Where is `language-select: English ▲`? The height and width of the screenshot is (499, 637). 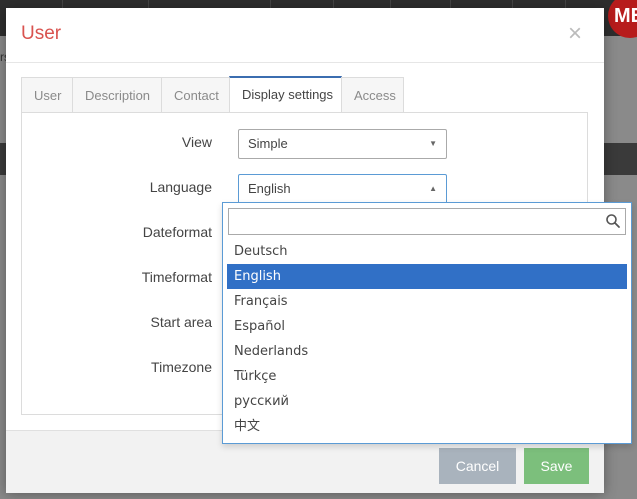 language-select: English ▲ is located at coordinates (342, 189).